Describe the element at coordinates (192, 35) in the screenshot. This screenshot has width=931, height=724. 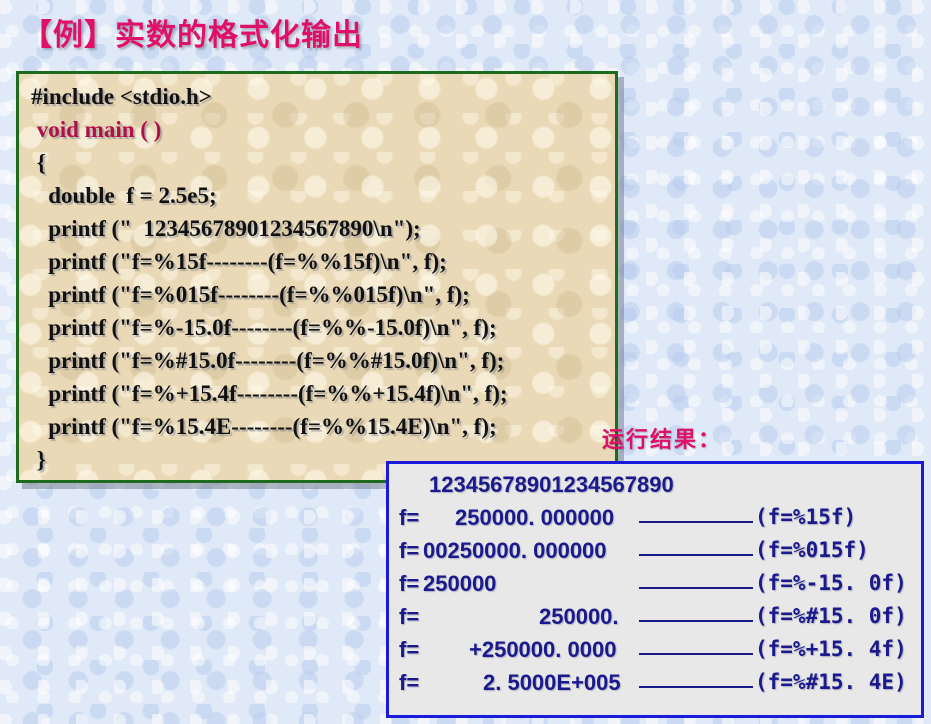
I see `page-title: 【例】实数的格式化输出` at that location.